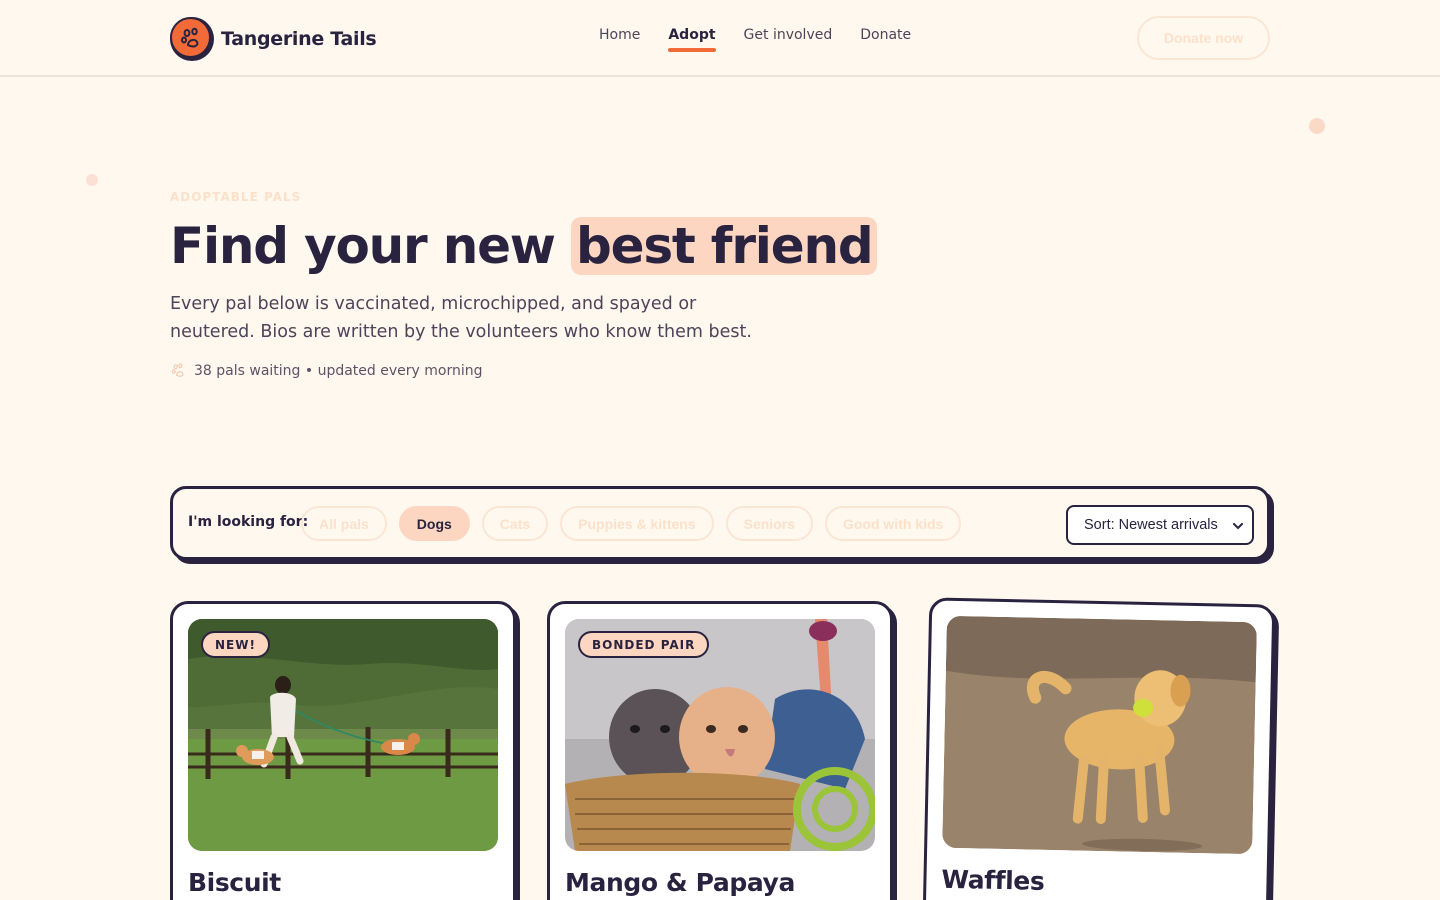 The image size is (1440, 900). I want to click on chip-cats: Cats, so click(515, 523).